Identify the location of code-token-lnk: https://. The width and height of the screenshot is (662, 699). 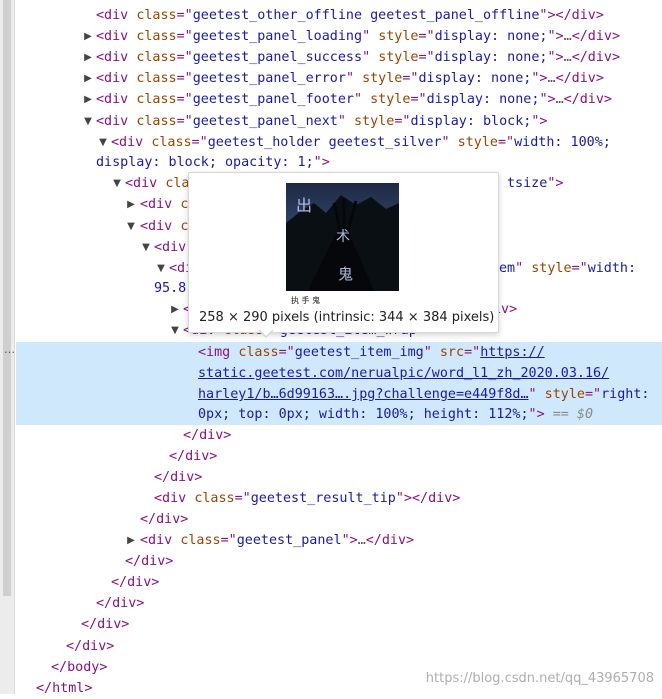
(512, 352).